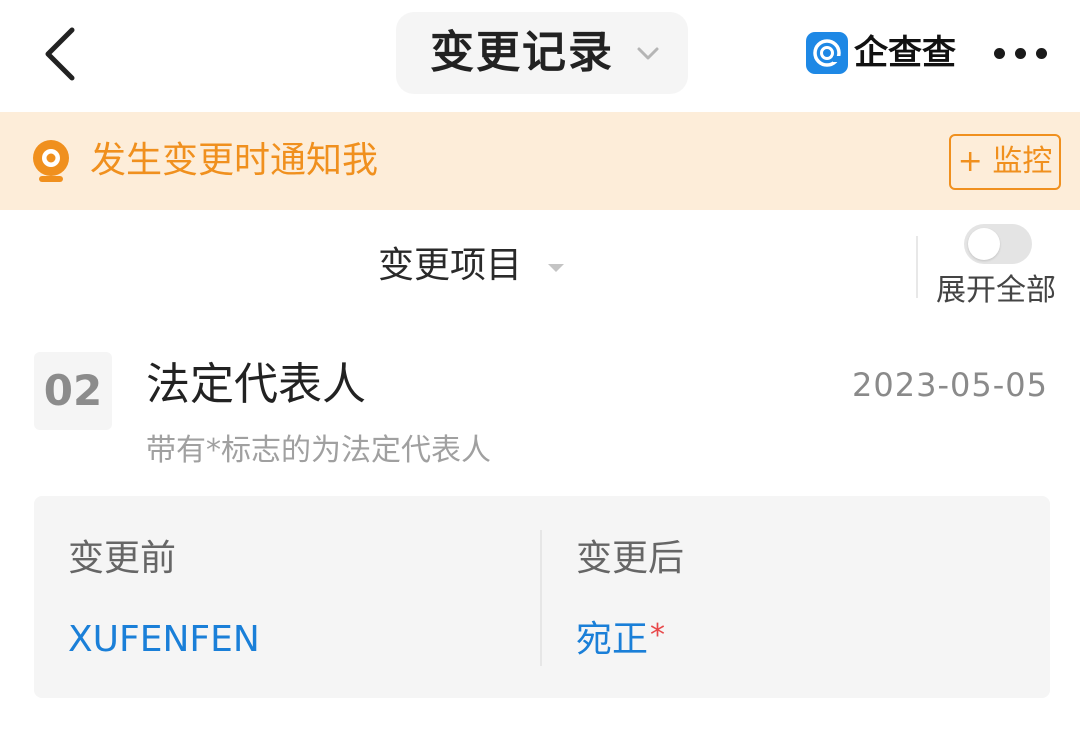  I want to click on chevron-left-icon, so click(60, 54).